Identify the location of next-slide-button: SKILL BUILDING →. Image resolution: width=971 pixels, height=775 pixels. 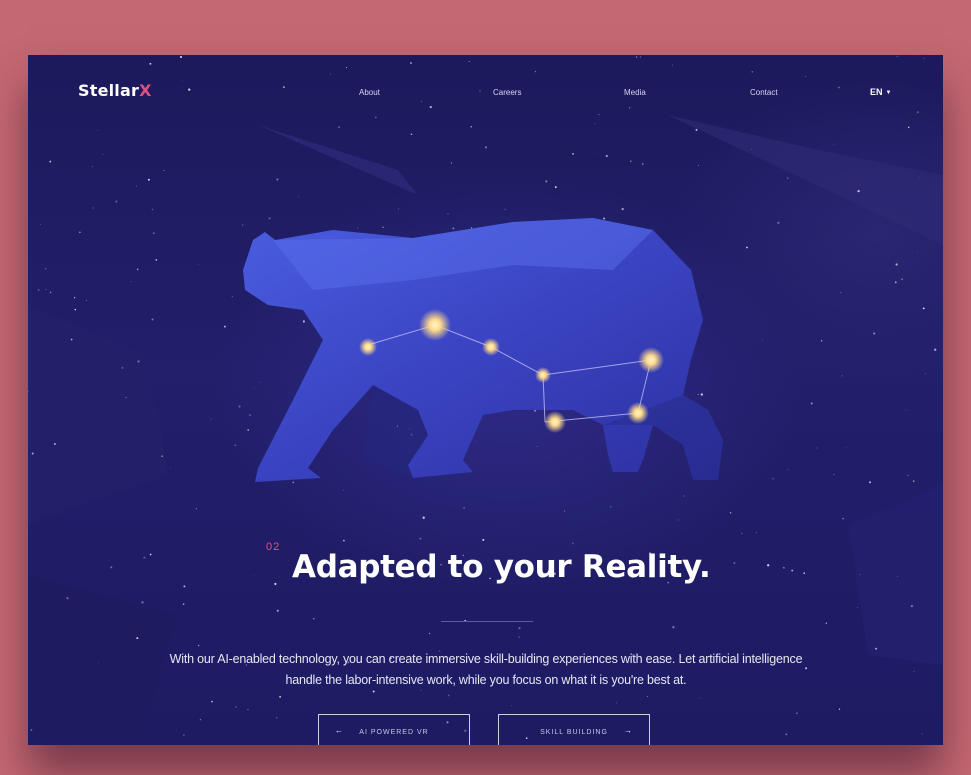
(574, 729).